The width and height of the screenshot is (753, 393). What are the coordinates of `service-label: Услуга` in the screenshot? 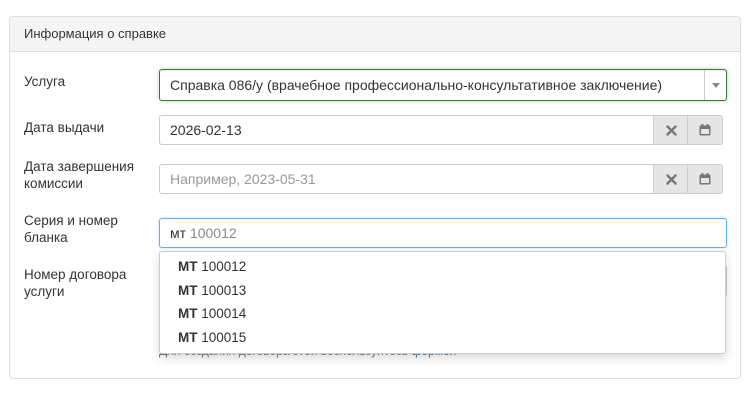 It's located at (45, 81).